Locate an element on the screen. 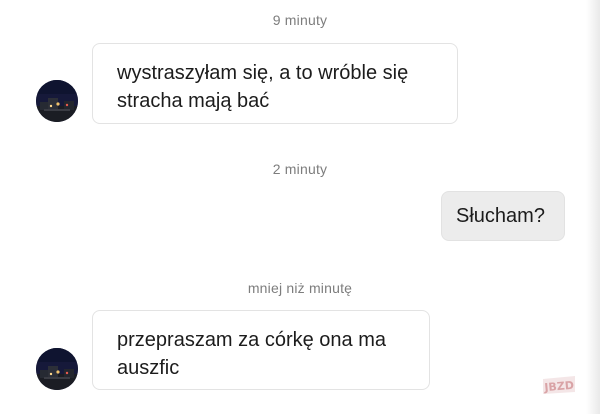  message-2-line-1: Słucham? is located at coordinates (500, 216).